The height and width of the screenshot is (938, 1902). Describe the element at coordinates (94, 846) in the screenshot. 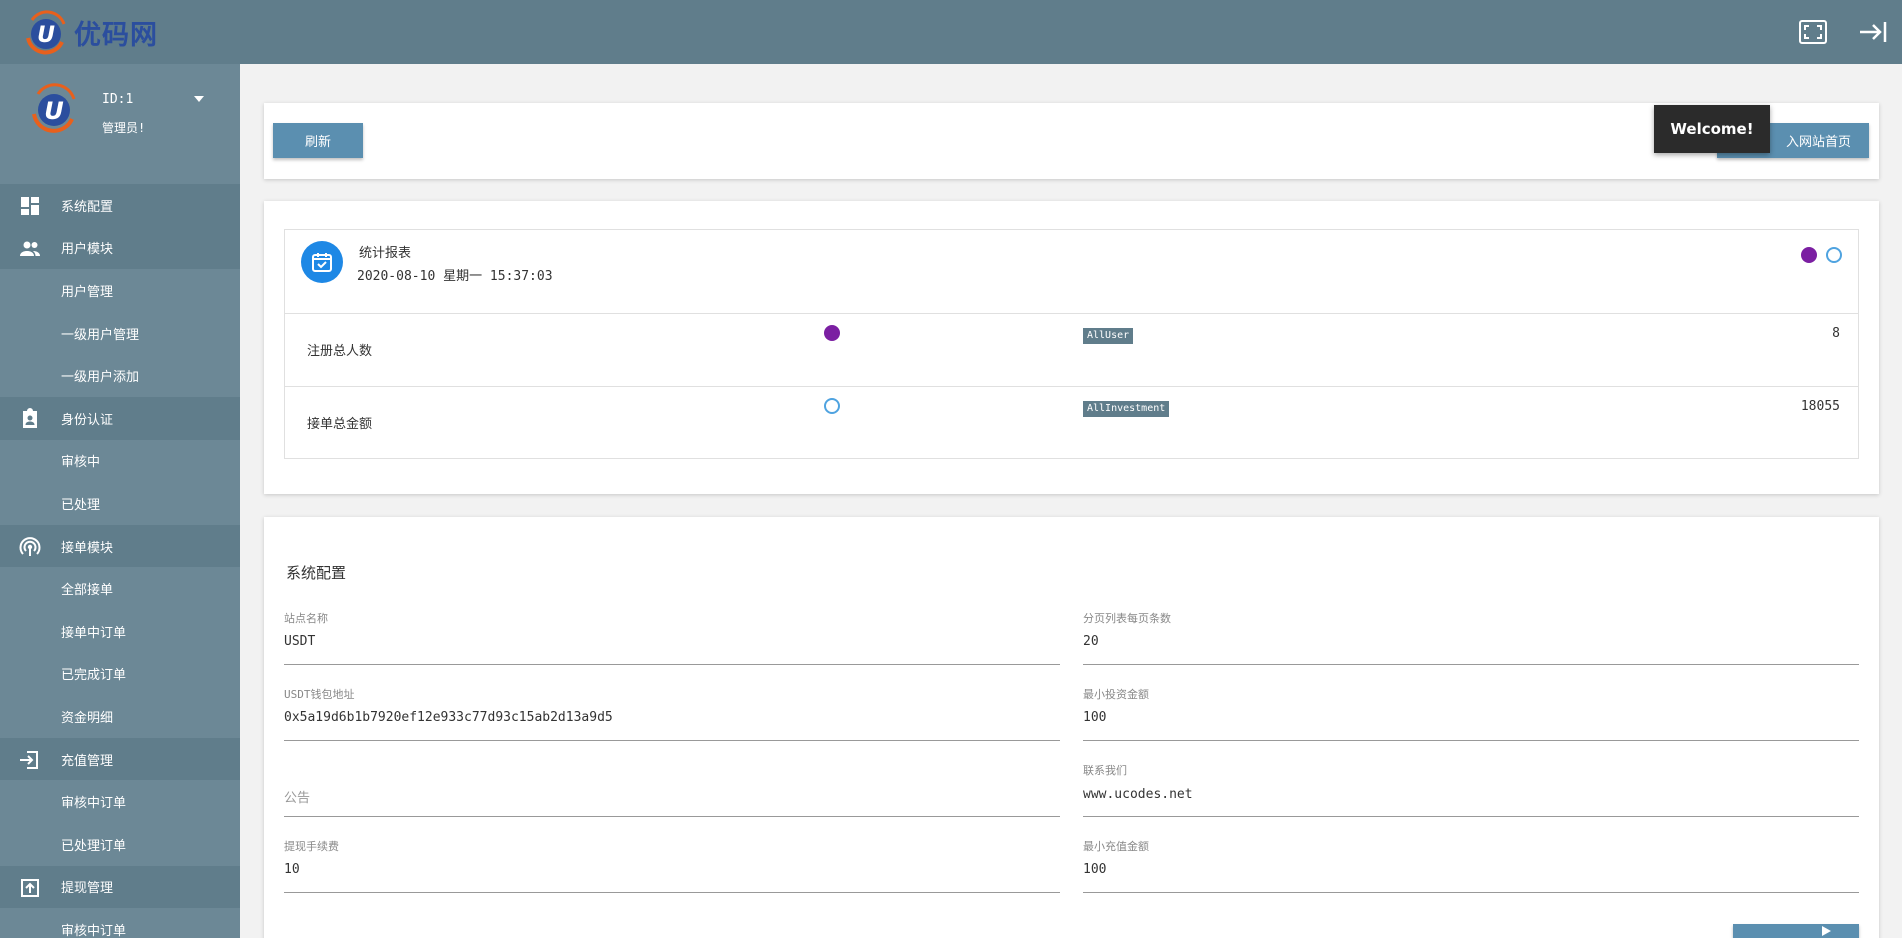

I see `sidebar-item-label: 已处理订单` at that location.